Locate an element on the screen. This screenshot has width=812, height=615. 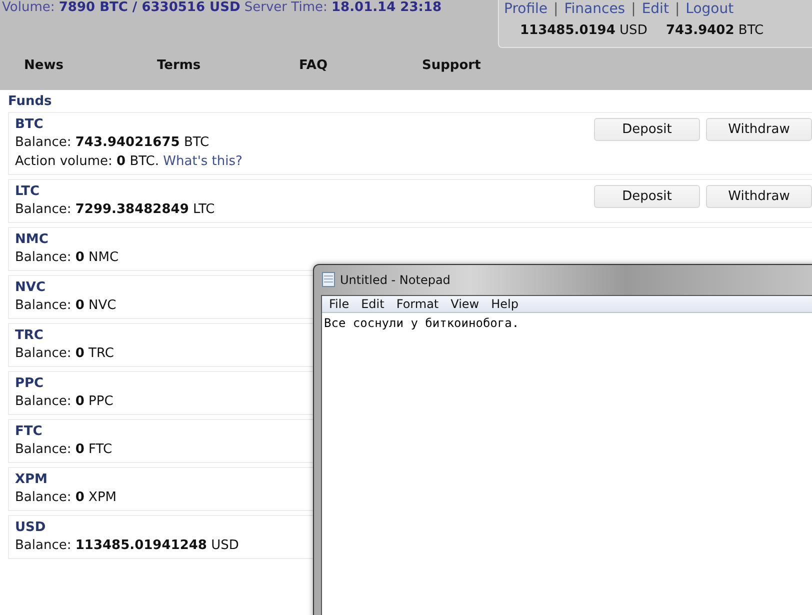
nav-link: Support is located at coordinates (472, 65).